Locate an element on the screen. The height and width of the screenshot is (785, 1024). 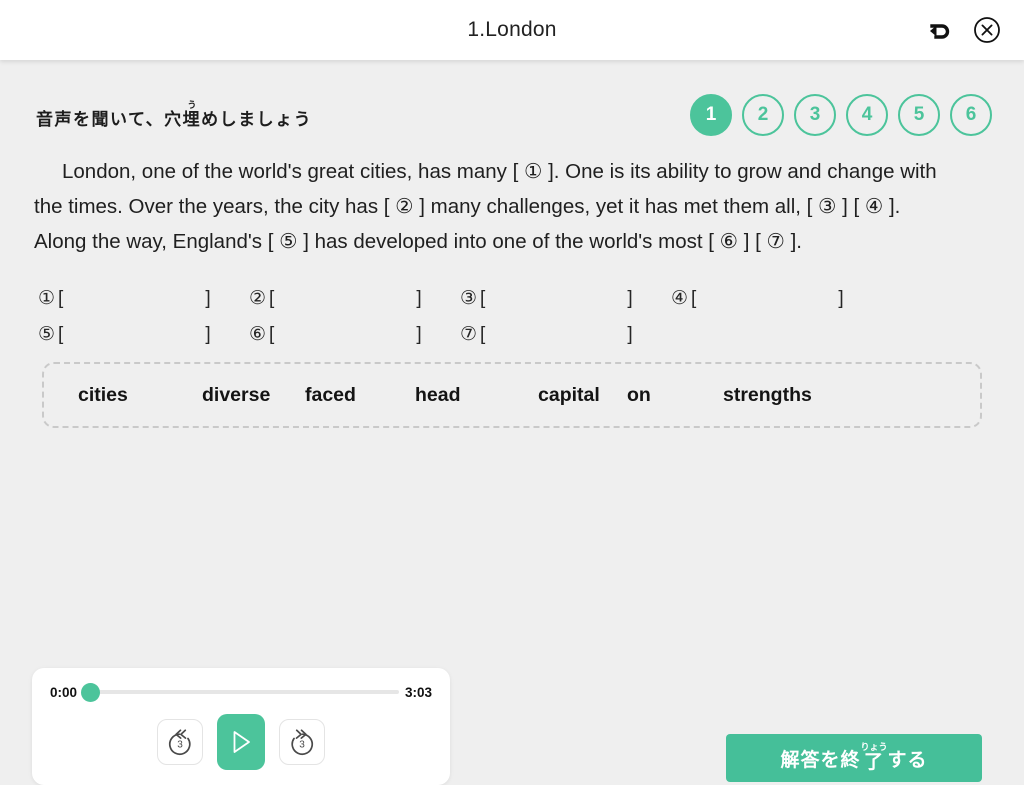
instruction-heading-ruby: 埋う is located at coordinates (192, 115).